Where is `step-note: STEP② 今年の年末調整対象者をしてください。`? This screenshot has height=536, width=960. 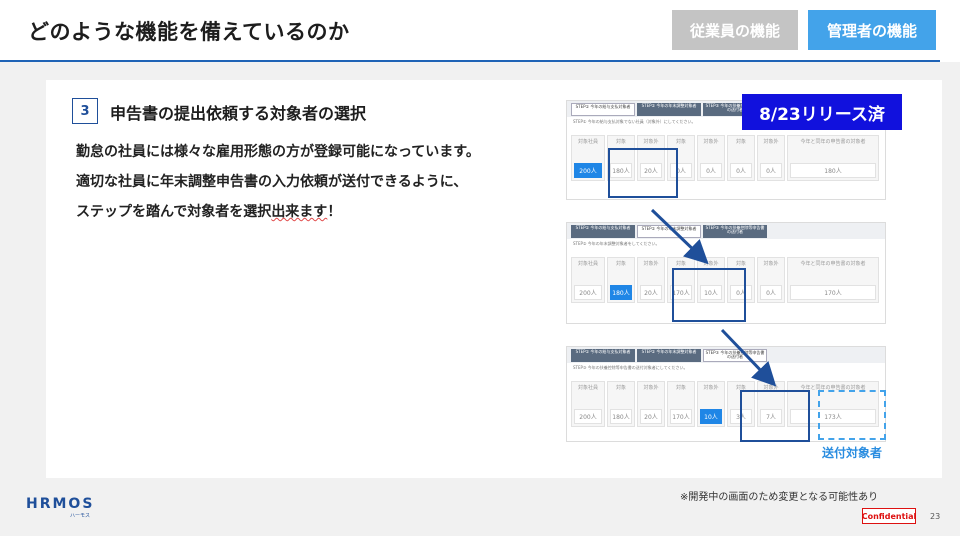 step-note: STEP② 今年の年末調整対象者をしてください。 is located at coordinates (616, 243).